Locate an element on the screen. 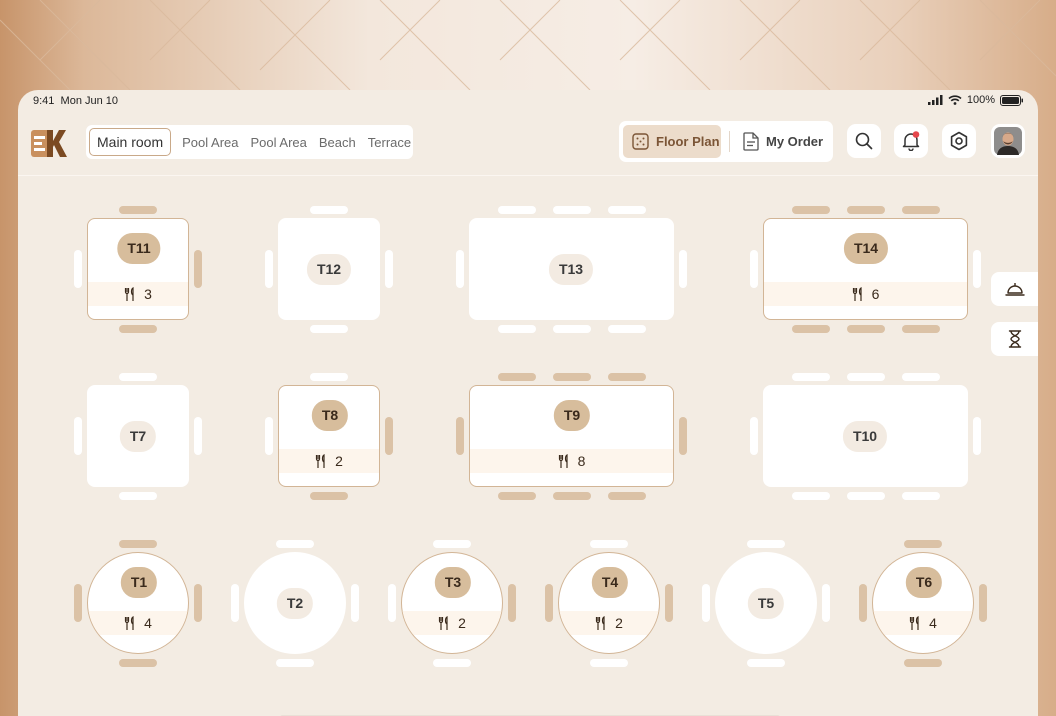 The width and height of the screenshot is (1056, 716). table-t7: T7 is located at coordinates (138, 436).